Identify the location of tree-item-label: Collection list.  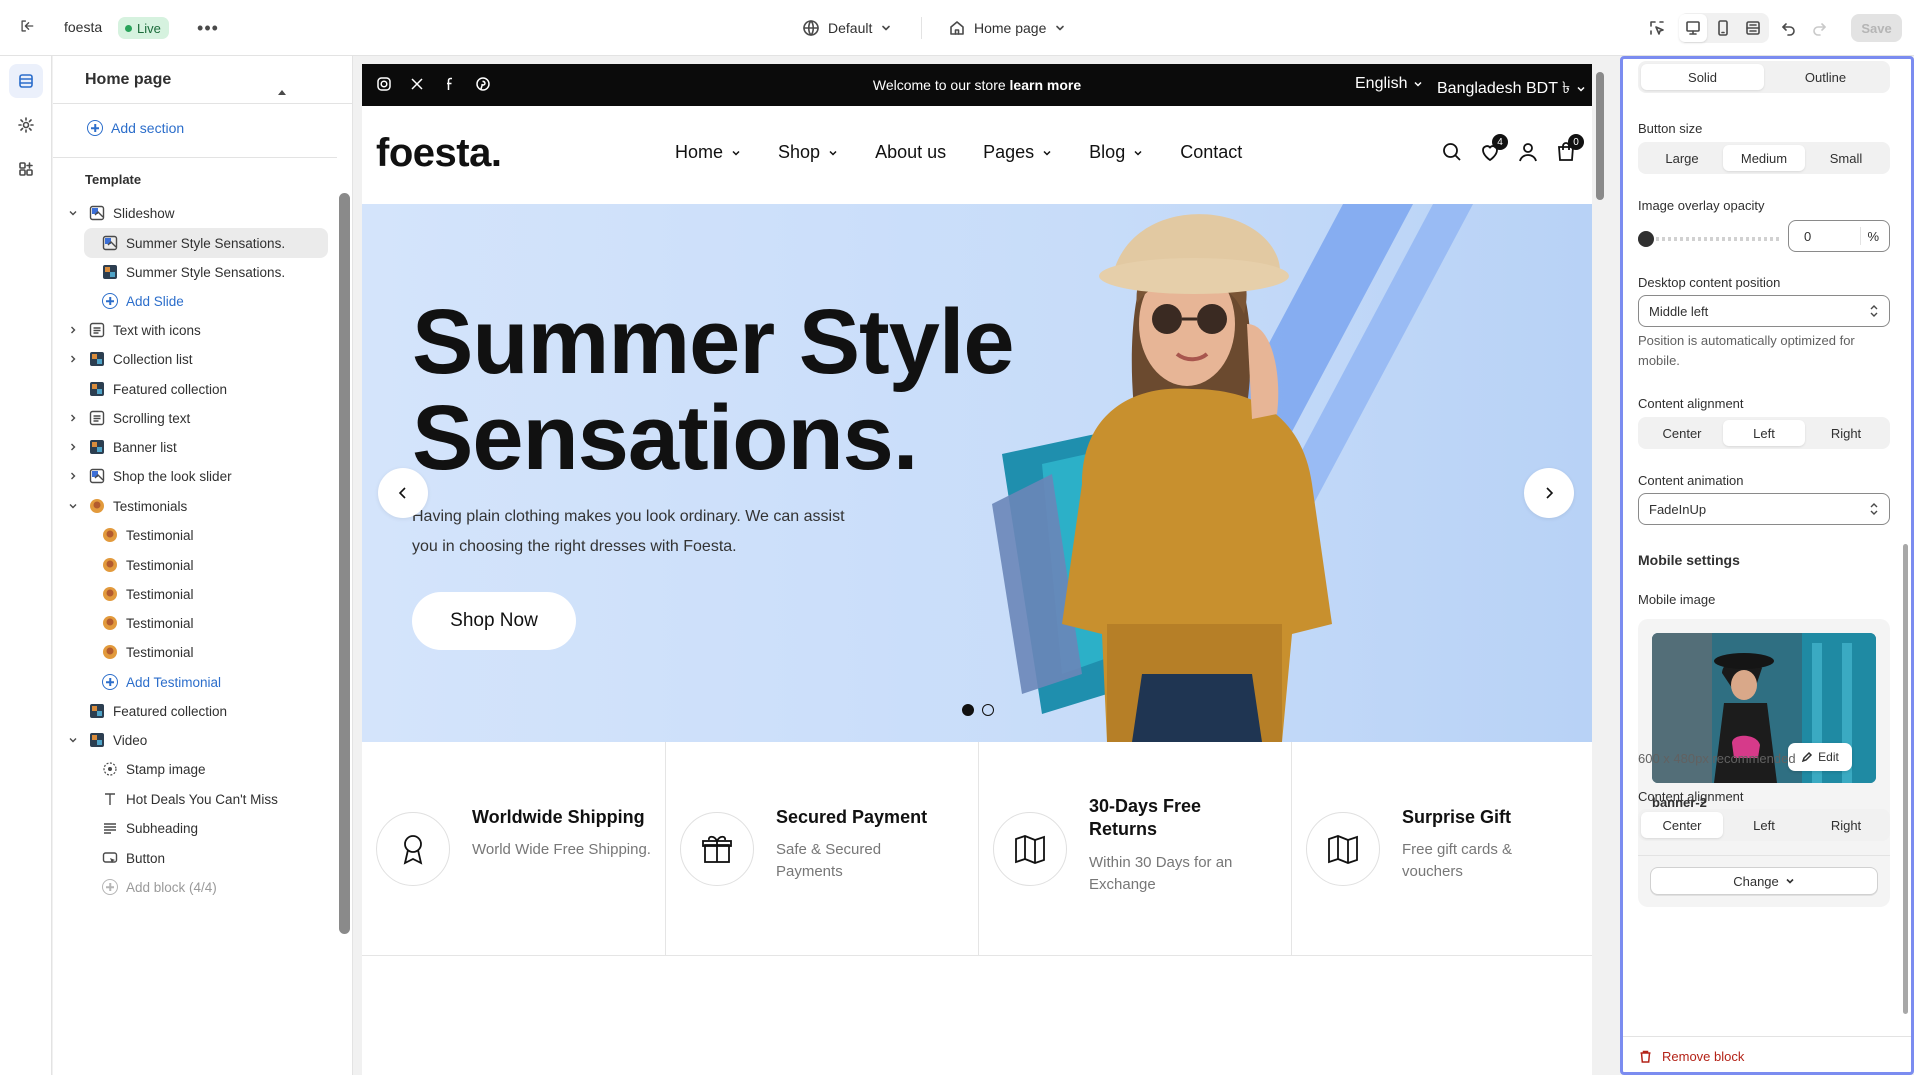
(153, 359).